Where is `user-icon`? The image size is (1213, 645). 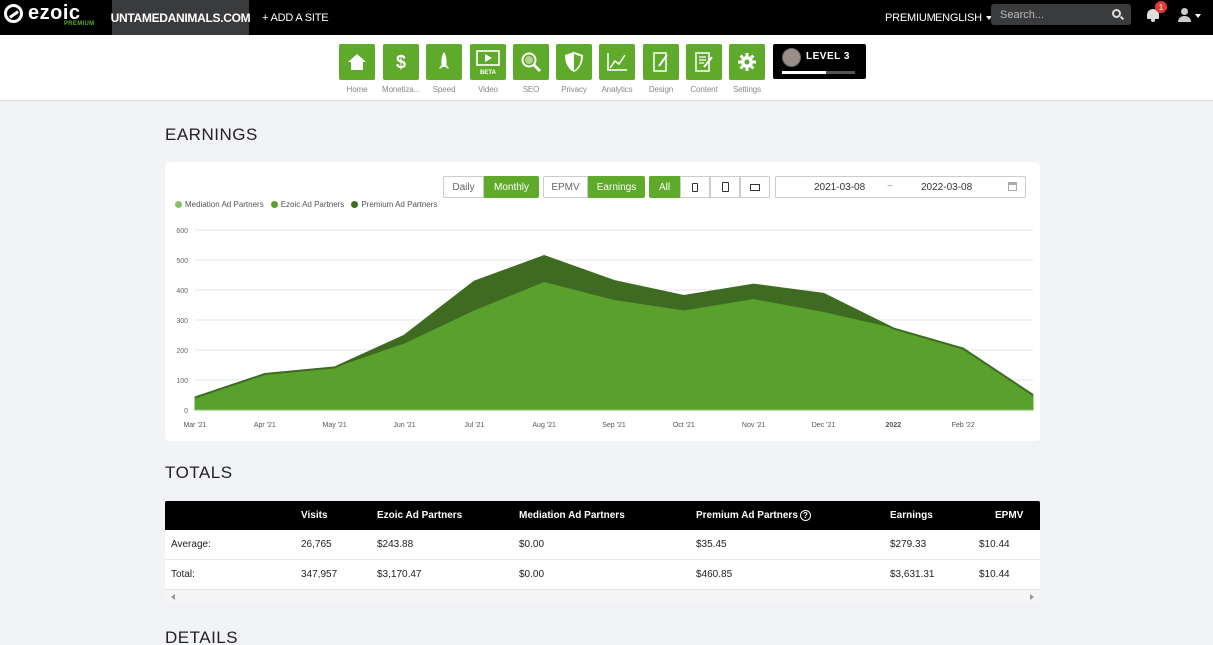 user-icon is located at coordinates (1184, 15).